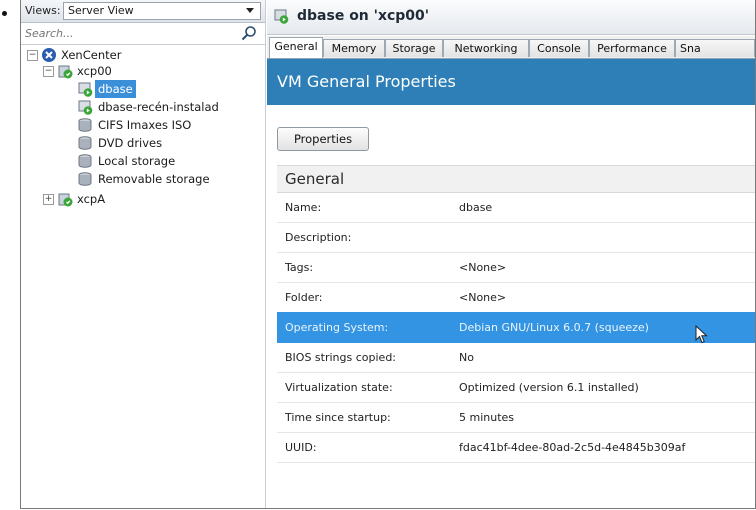  I want to click on search-icon, so click(249, 33).